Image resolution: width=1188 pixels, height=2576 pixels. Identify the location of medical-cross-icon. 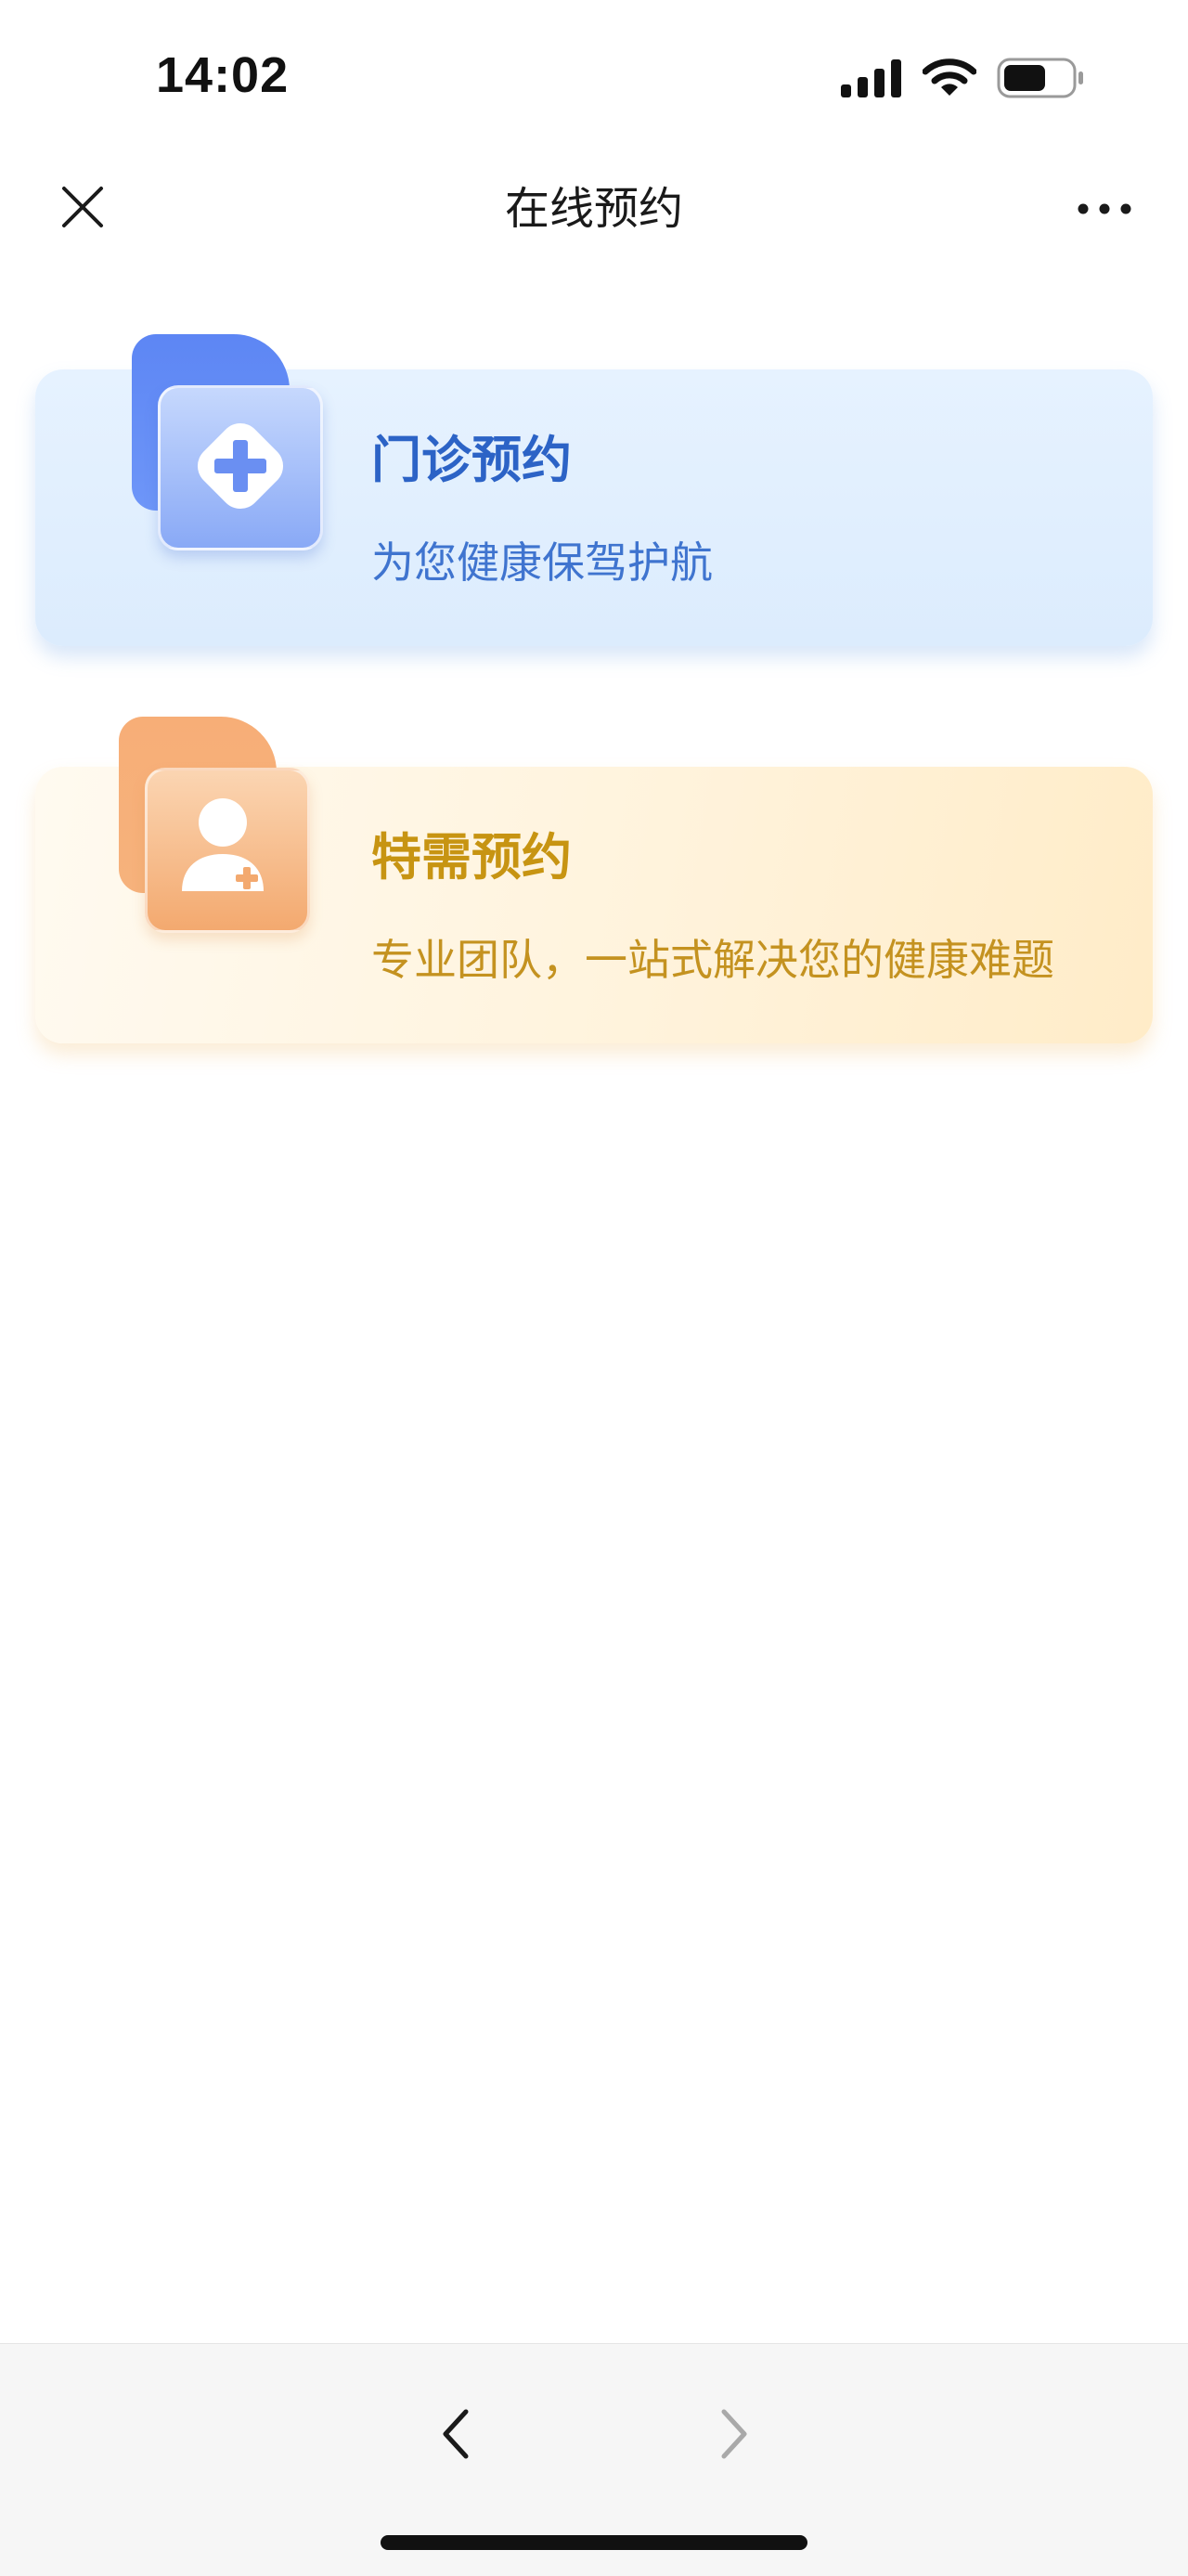
(240, 467).